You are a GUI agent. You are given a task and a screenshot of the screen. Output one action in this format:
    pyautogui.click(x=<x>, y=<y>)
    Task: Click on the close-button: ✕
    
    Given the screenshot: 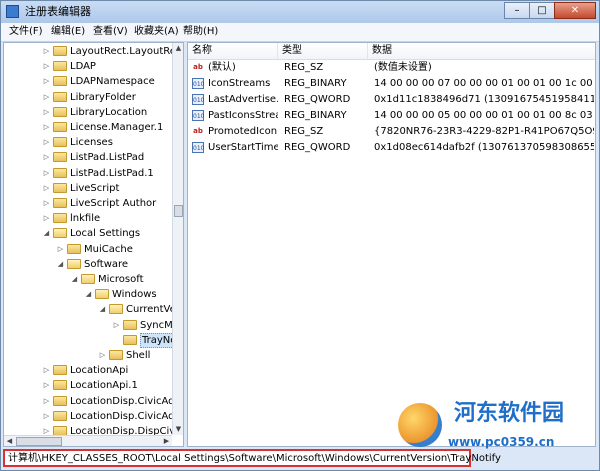 What is the action you would take?
    pyautogui.click(x=575, y=10)
    